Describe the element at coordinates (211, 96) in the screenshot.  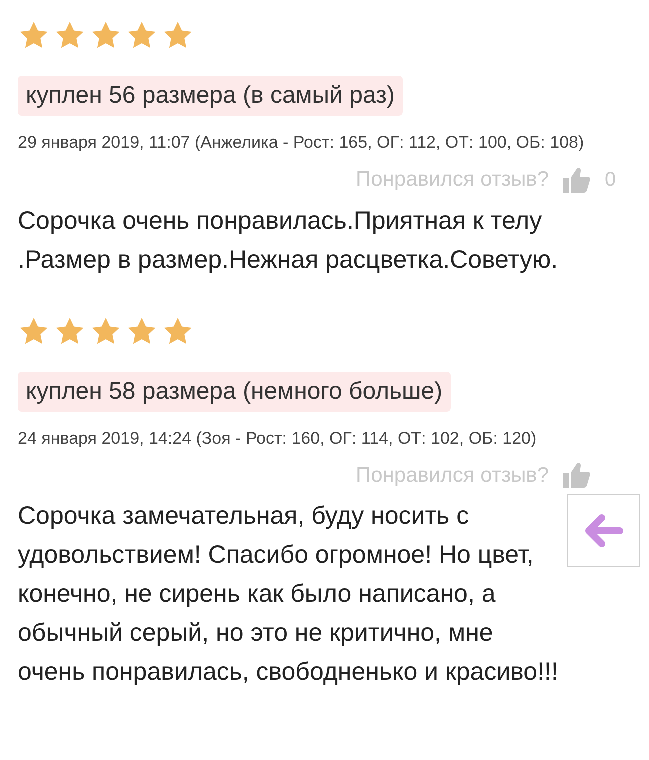
I see `size-tag: куплен 56 размера (в самый раз)` at that location.